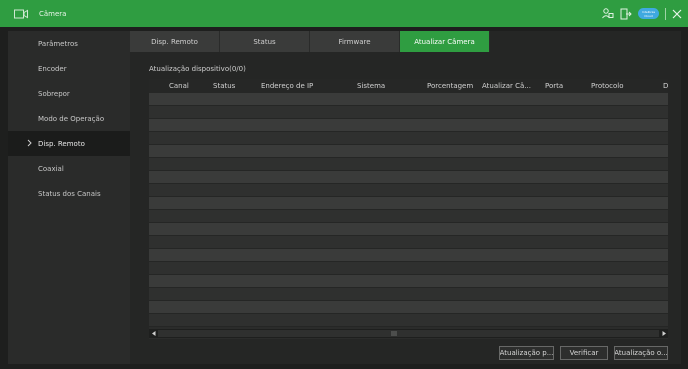 Image resolution: width=688 pixels, height=369 pixels. Describe the element at coordinates (355, 41) in the screenshot. I see `tab-firmware: Firmware` at that location.